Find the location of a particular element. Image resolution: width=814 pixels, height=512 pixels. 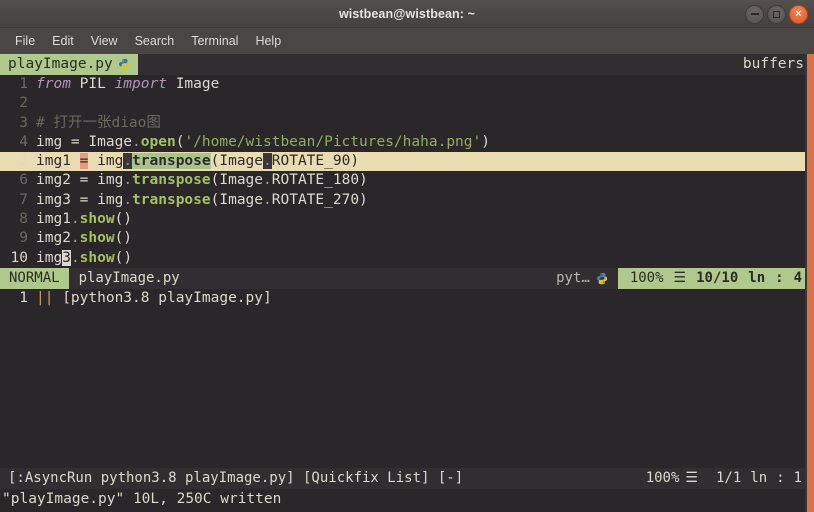

line-number: 7 is located at coordinates (23, 199).